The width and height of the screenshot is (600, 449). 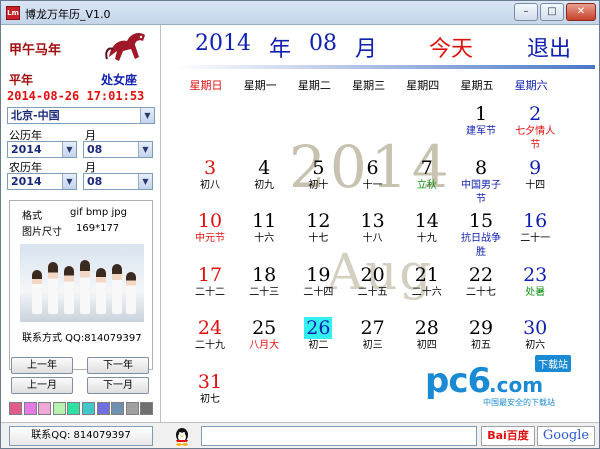 What do you see at coordinates (210, 394) in the screenshot?
I see `day-cell: 31 初七` at bounding box center [210, 394].